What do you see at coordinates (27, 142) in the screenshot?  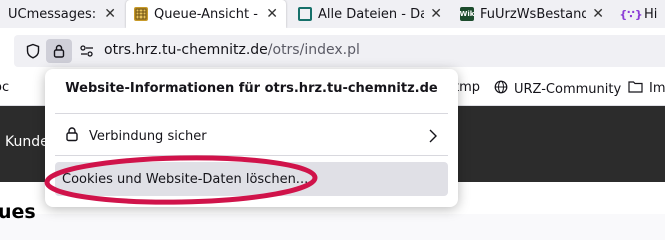 I see `kunde-nav-item: Kunde` at bounding box center [27, 142].